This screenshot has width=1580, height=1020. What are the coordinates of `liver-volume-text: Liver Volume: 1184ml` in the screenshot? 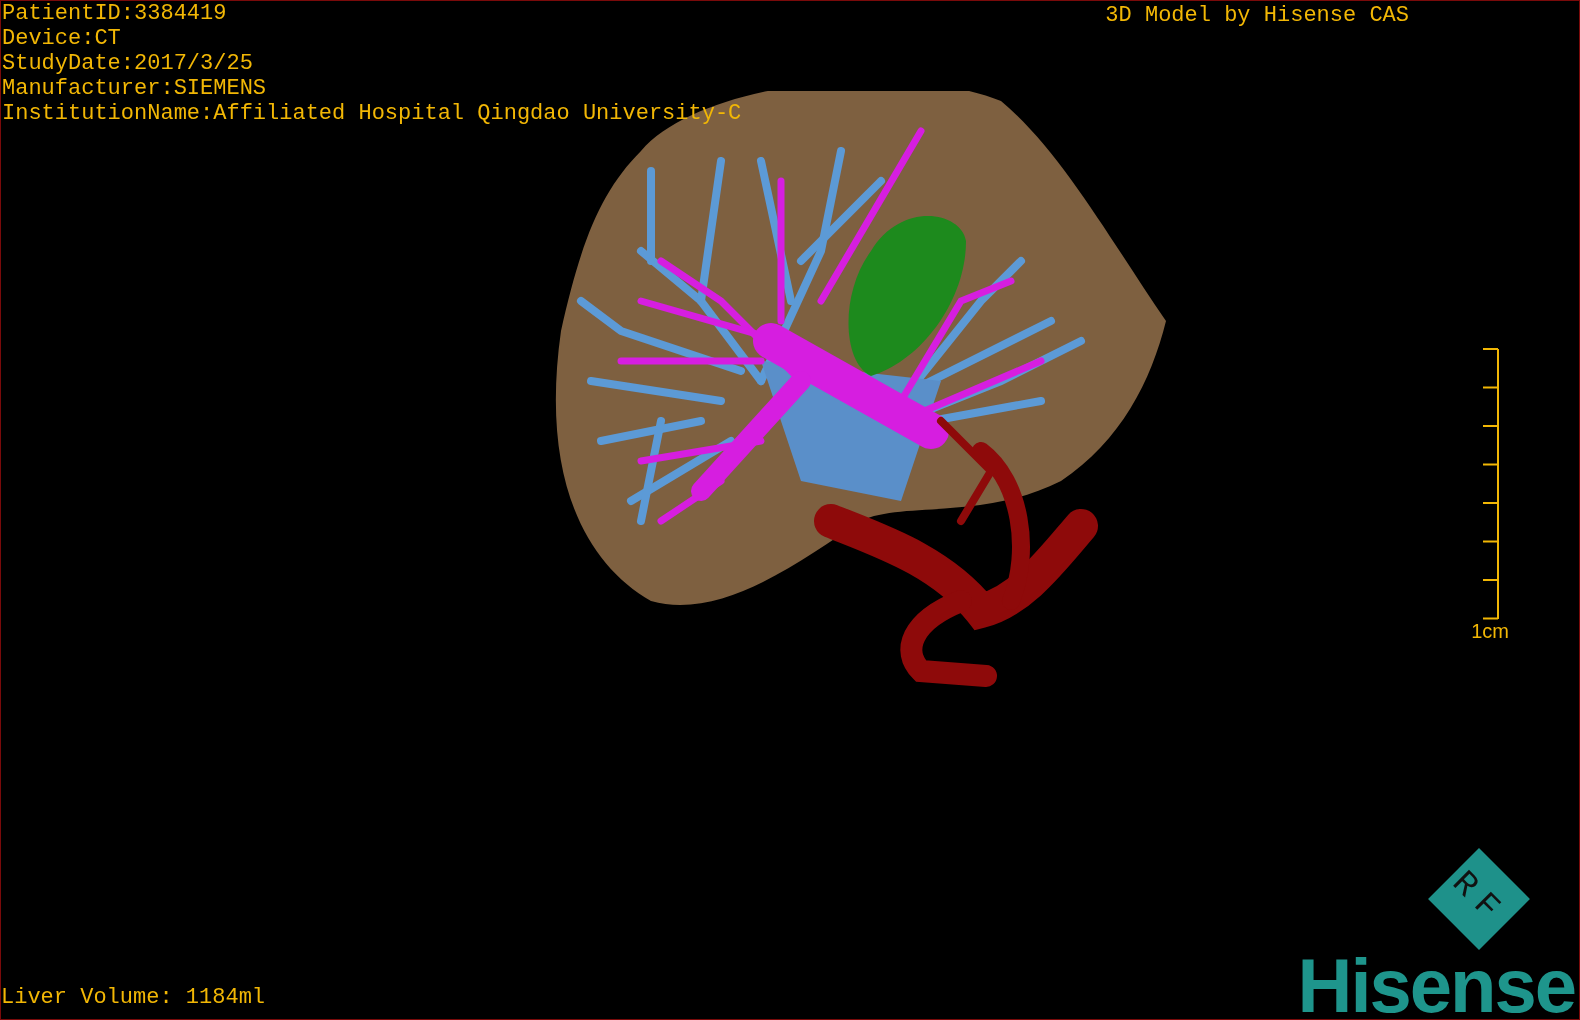 It's located at (133, 998).